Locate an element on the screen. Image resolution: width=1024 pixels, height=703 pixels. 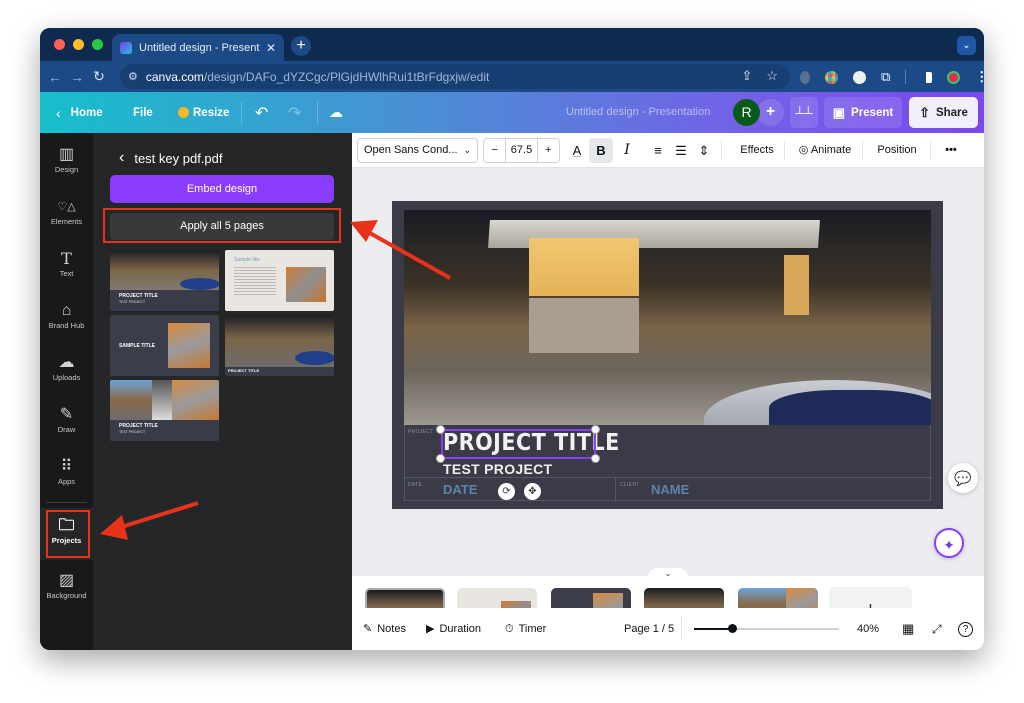
embed-design-button: Embed design is located at coordinates (222, 189).